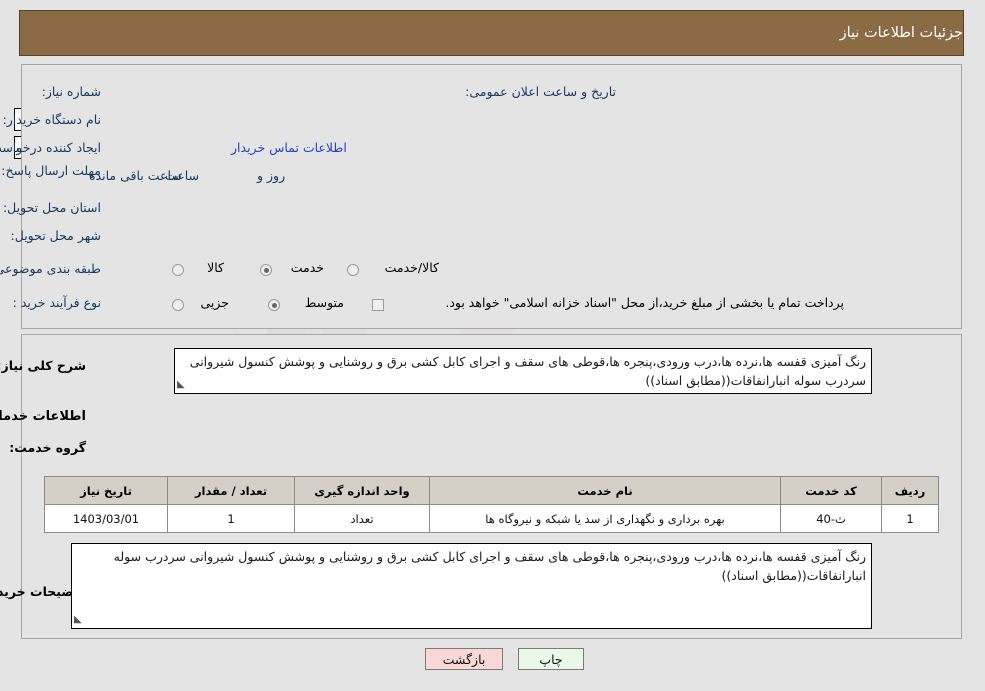 This screenshot has height=691, width=985. I want to click on requester-label: ایجاد کننده درخواست:, so click(51, 147).